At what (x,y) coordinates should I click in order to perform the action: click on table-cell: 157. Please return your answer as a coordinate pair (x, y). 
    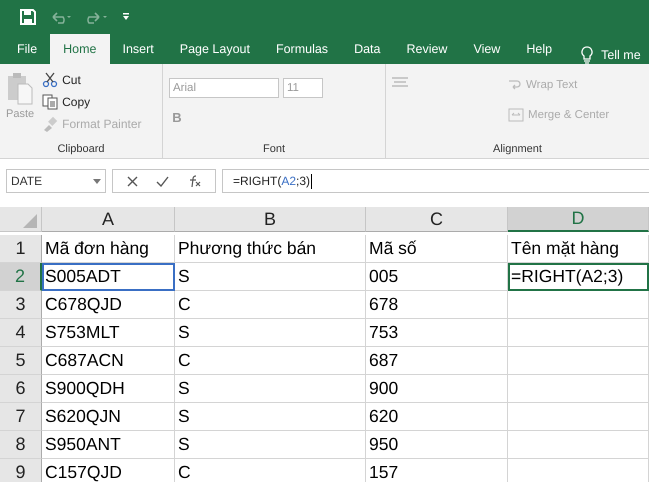
    Looking at the image, I should click on (437, 470).